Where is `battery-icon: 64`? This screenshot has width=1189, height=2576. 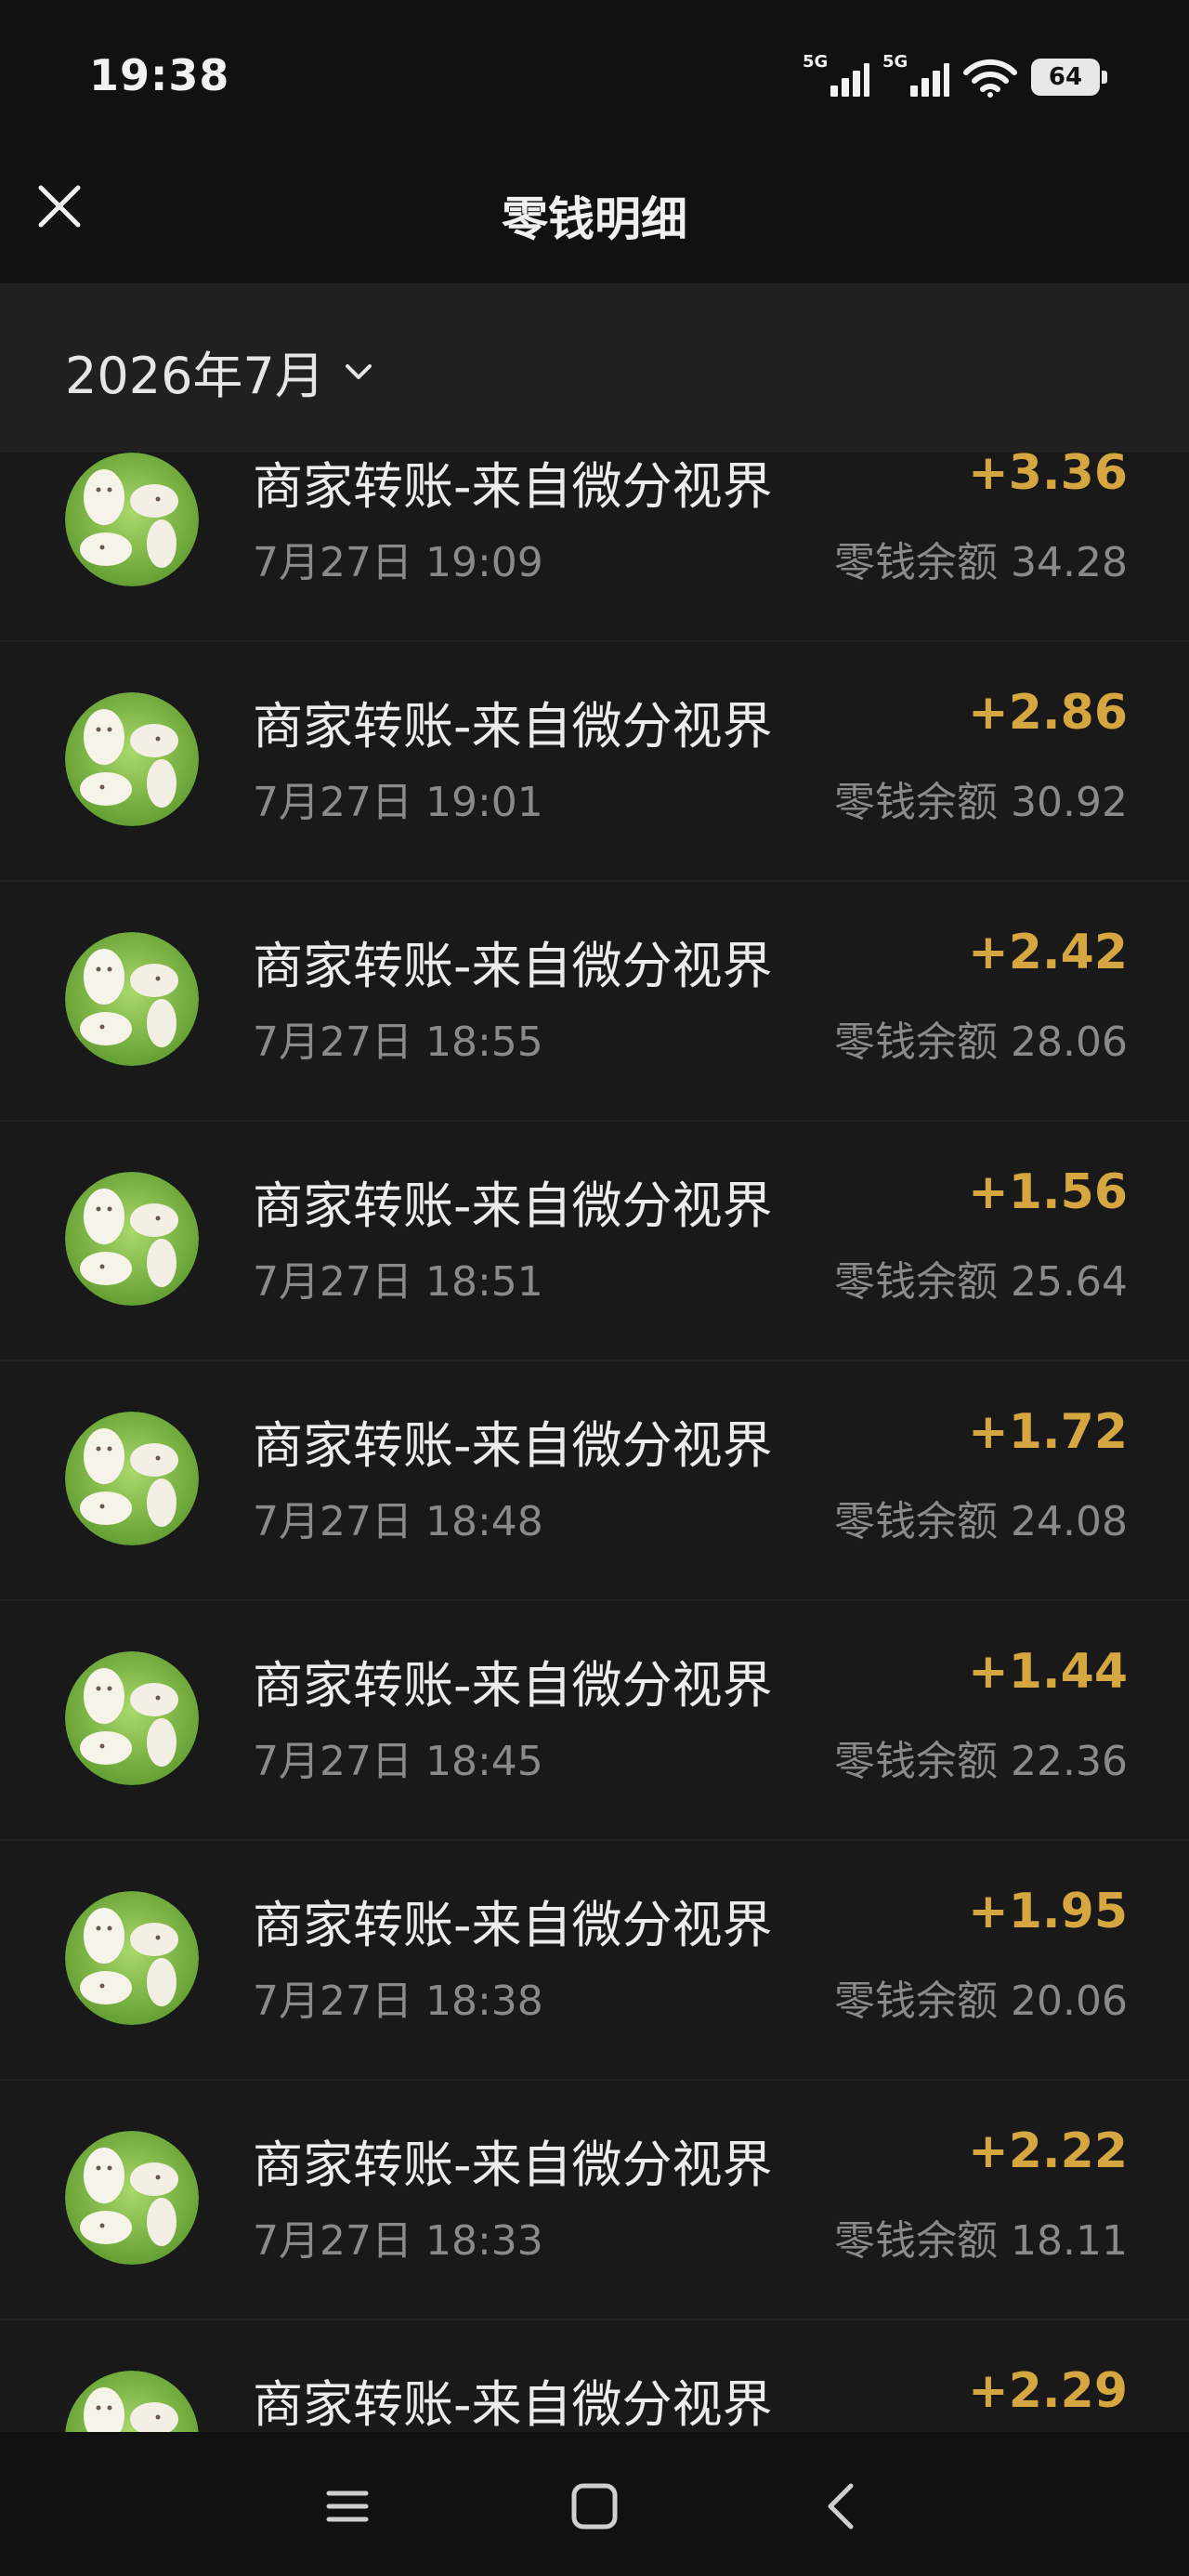
battery-icon: 64 is located at coordinates (1069, 77).